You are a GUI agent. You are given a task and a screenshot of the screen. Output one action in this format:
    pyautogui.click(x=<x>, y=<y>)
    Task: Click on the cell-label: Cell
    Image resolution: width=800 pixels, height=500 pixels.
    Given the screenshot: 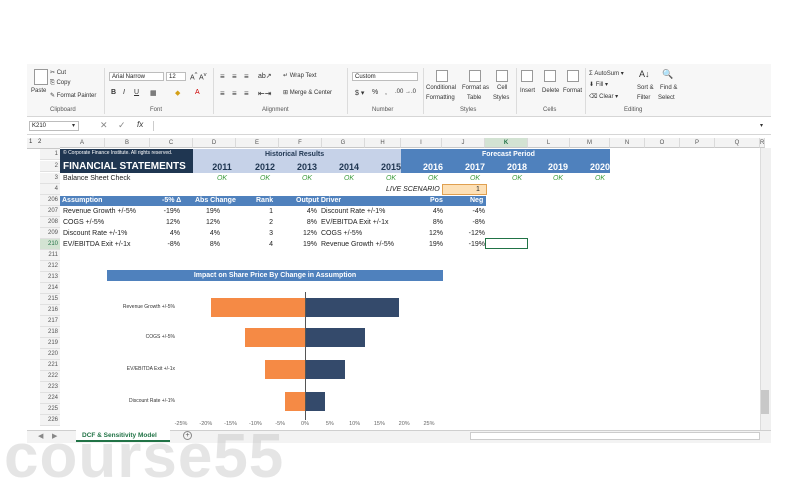 What is the action you would take?
    pyautogui.click(x=502, y=88)
    